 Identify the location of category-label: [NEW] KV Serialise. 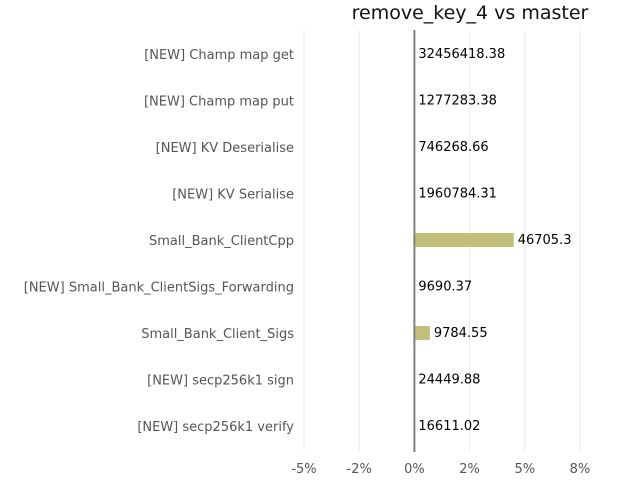
(233, 195).